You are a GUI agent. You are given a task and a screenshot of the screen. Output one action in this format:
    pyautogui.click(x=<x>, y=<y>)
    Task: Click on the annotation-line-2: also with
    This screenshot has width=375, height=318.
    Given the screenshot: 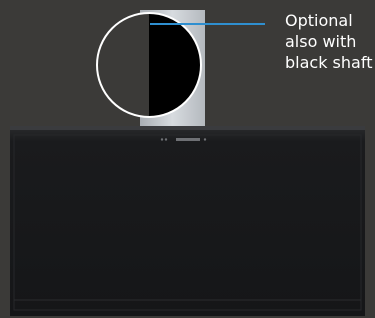 What is the action you would take?
    pyautogui.click(x=321, y=41)
    